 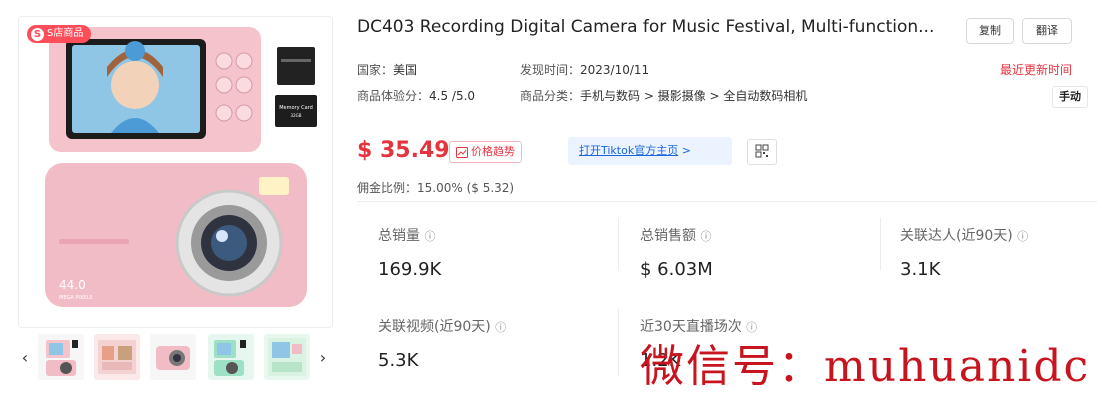 I want to click on category-row: 商品分类：手机与数码 > 摄影摄像 > 全自动数码相机, so click(x=663, y=95).